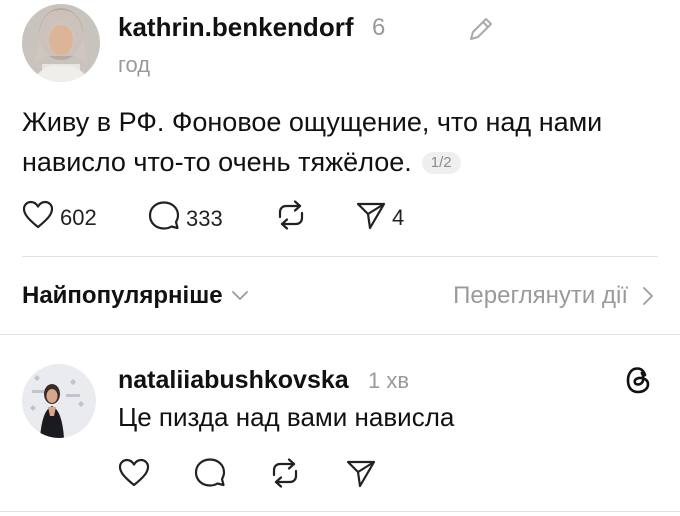 Image resolution: width=680 pixels, height=516 pixels. What do you see at coordinates (389, 380) in the screenshot?
I see `reply-time: 1 хв` at bounding box center [389, 380].